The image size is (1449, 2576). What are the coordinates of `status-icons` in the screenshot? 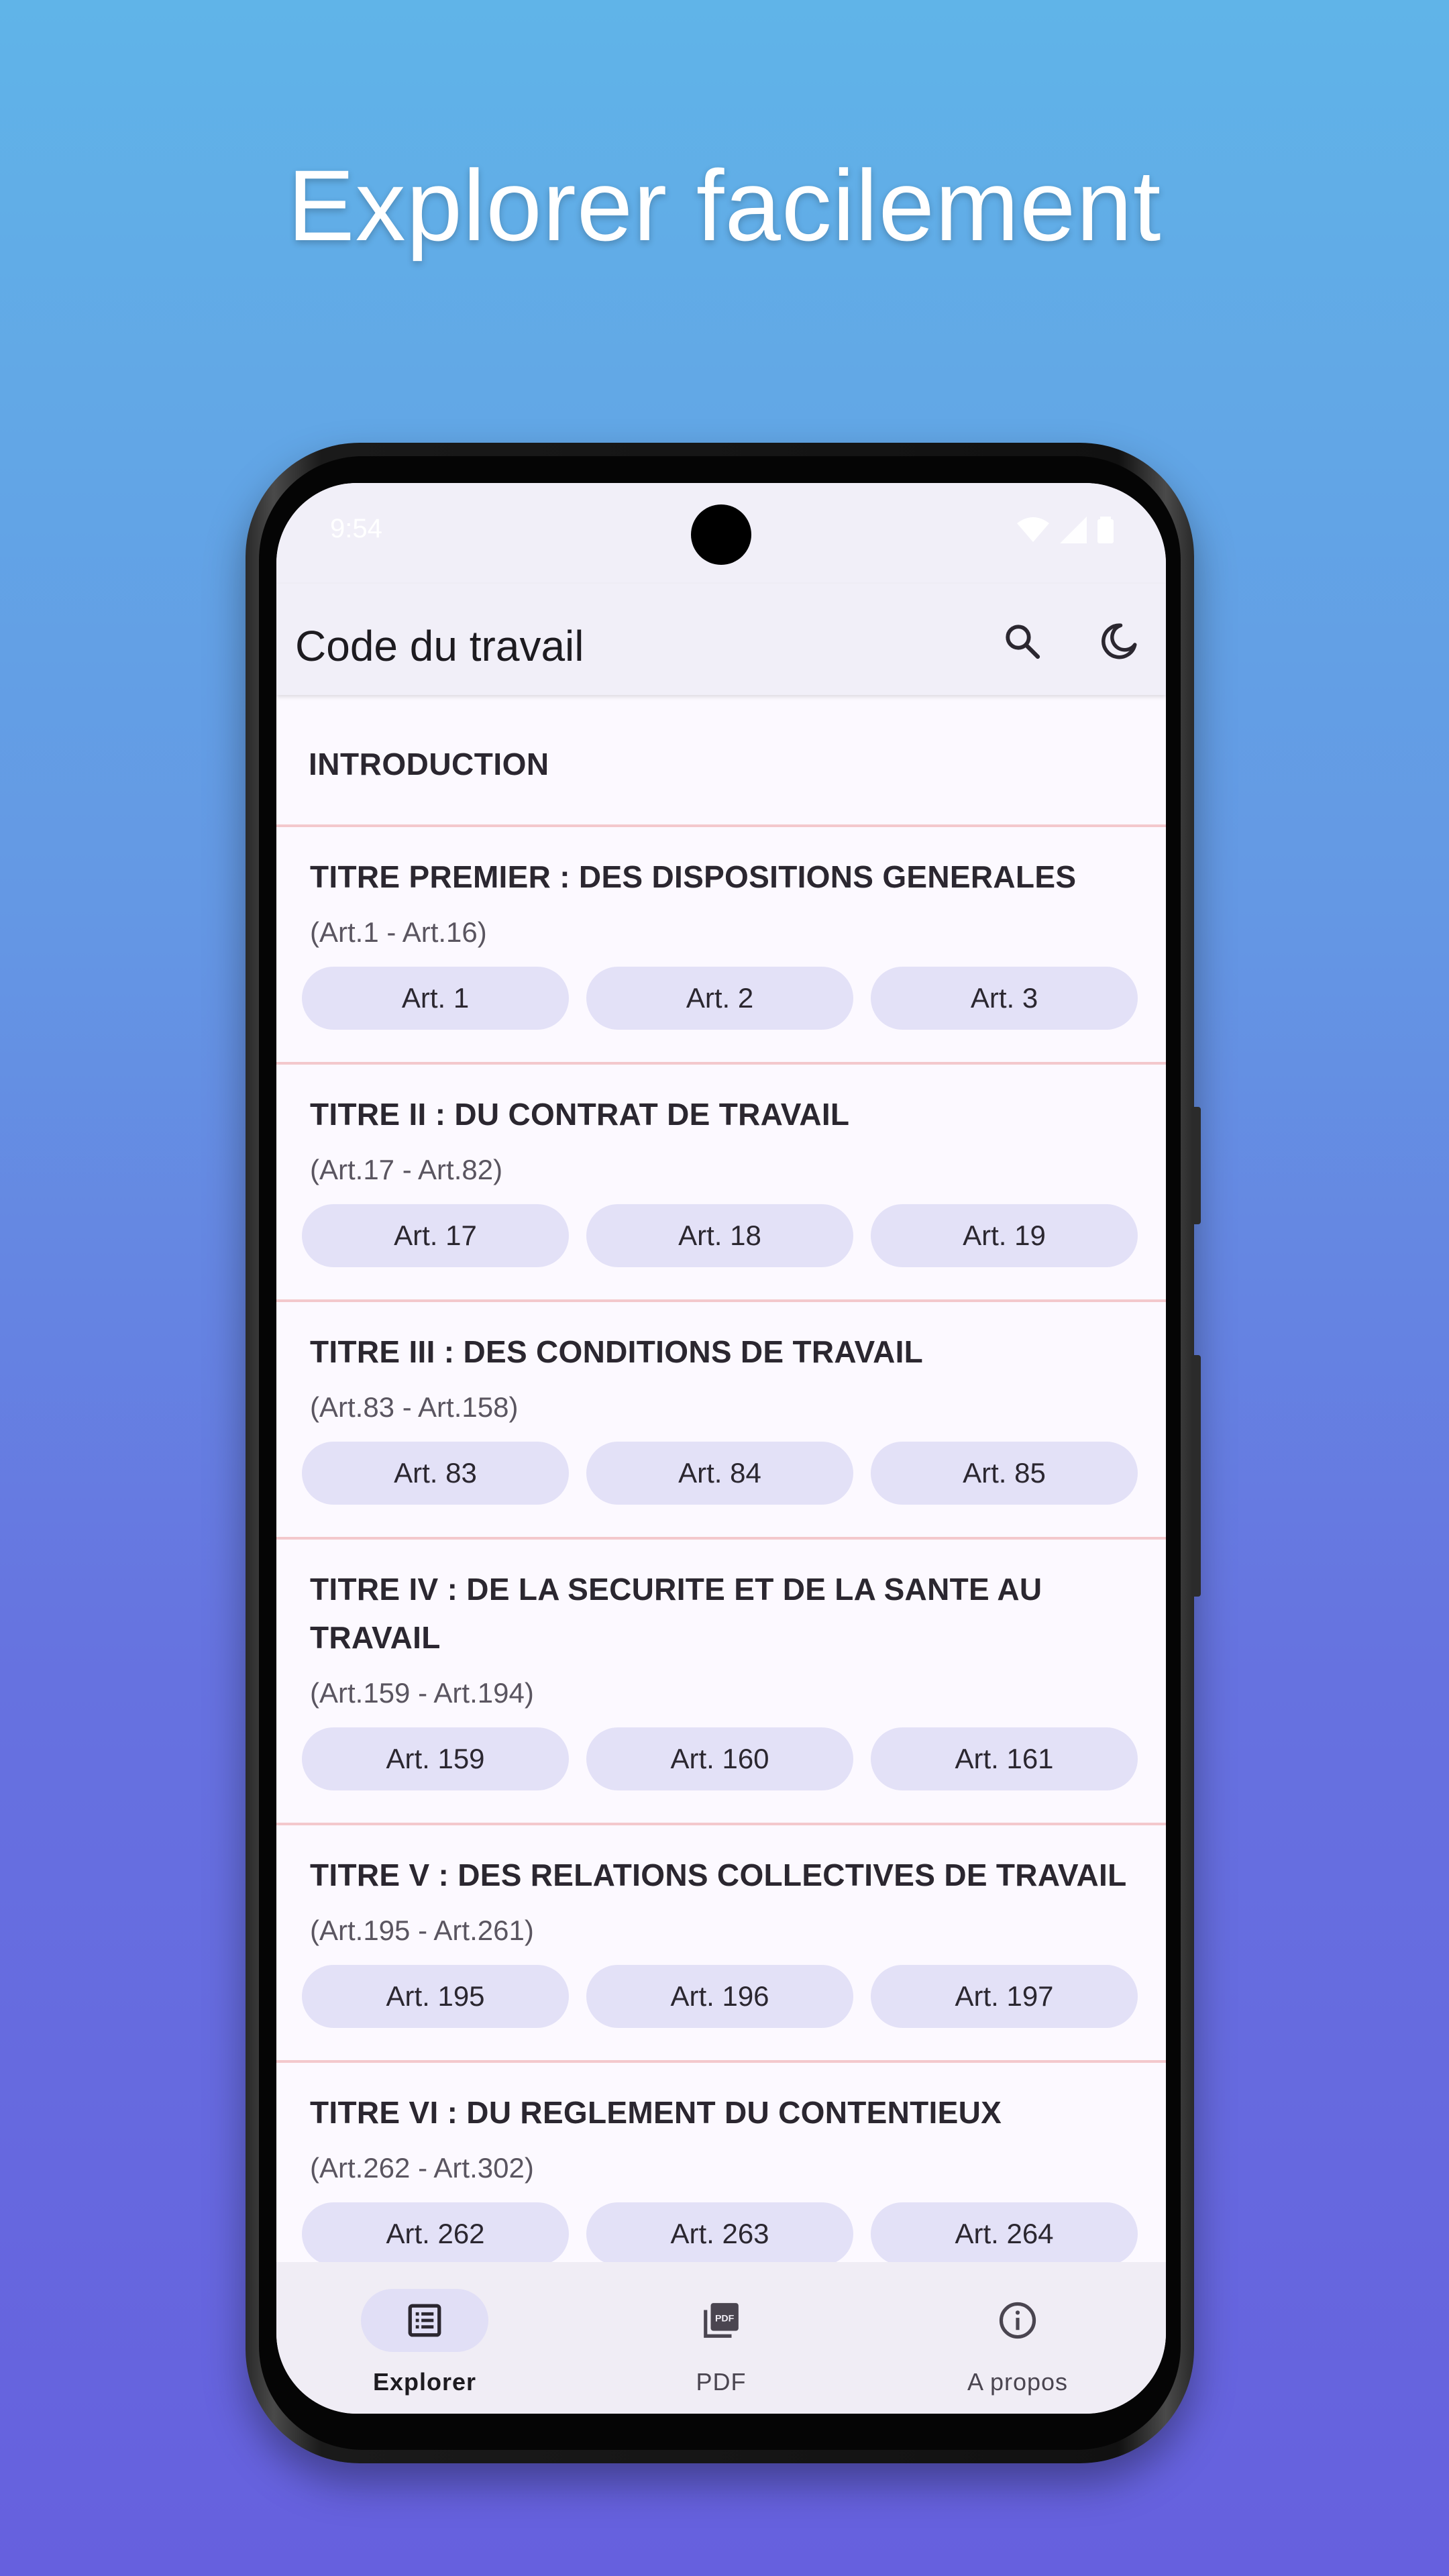 It's located at (1065, 530).